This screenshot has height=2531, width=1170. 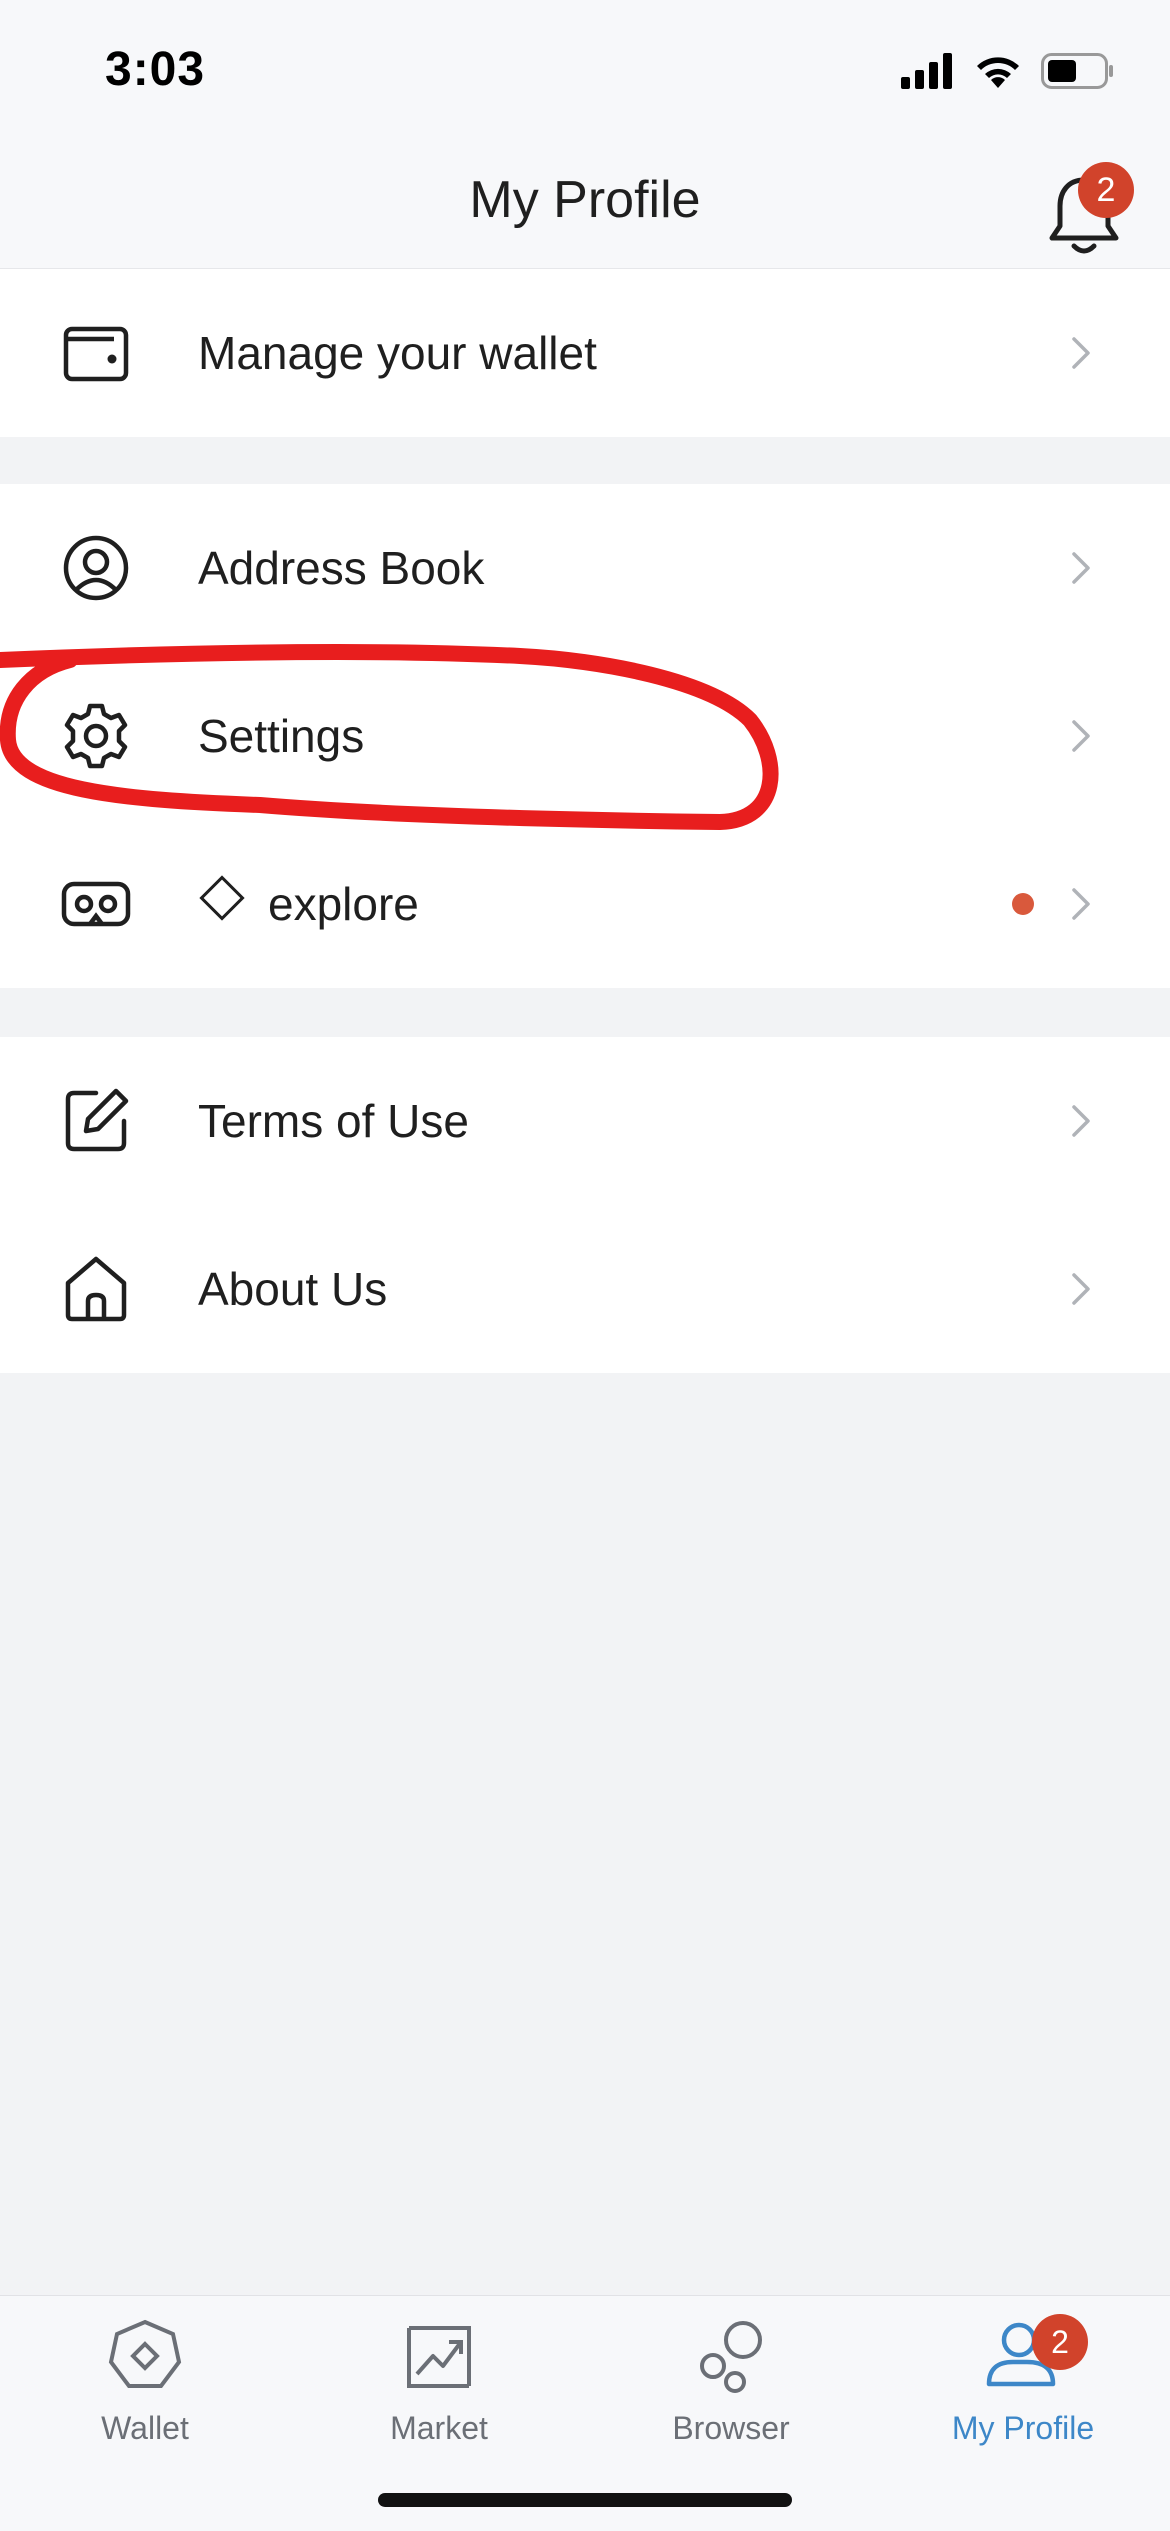 I want to click on page-header: My Profile 2, so click(x=585, y=204).